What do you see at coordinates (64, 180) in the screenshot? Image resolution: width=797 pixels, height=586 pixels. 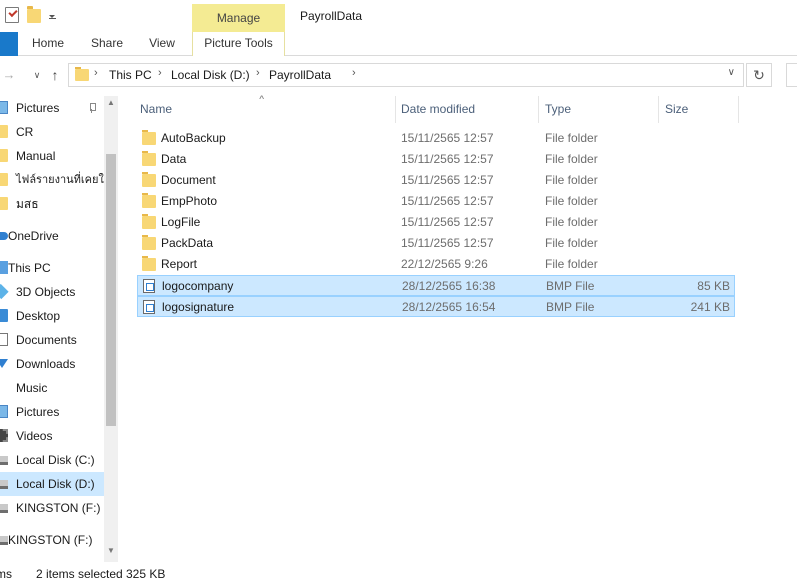 I see `nav-item-label: ไฟล์รายงานที่เคยใช้` at bounding box center [64, 180].